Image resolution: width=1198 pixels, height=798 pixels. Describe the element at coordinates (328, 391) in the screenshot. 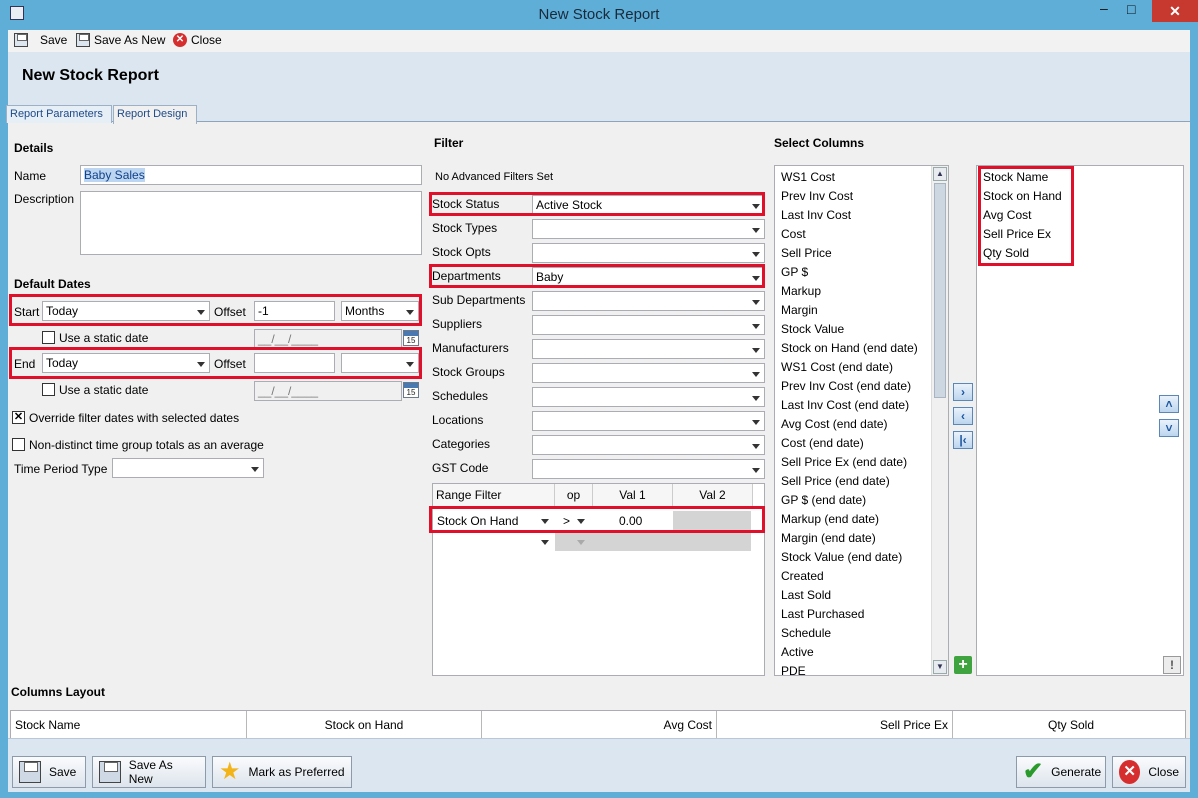

I see `end-static-date-input: __/__/____` at that location.